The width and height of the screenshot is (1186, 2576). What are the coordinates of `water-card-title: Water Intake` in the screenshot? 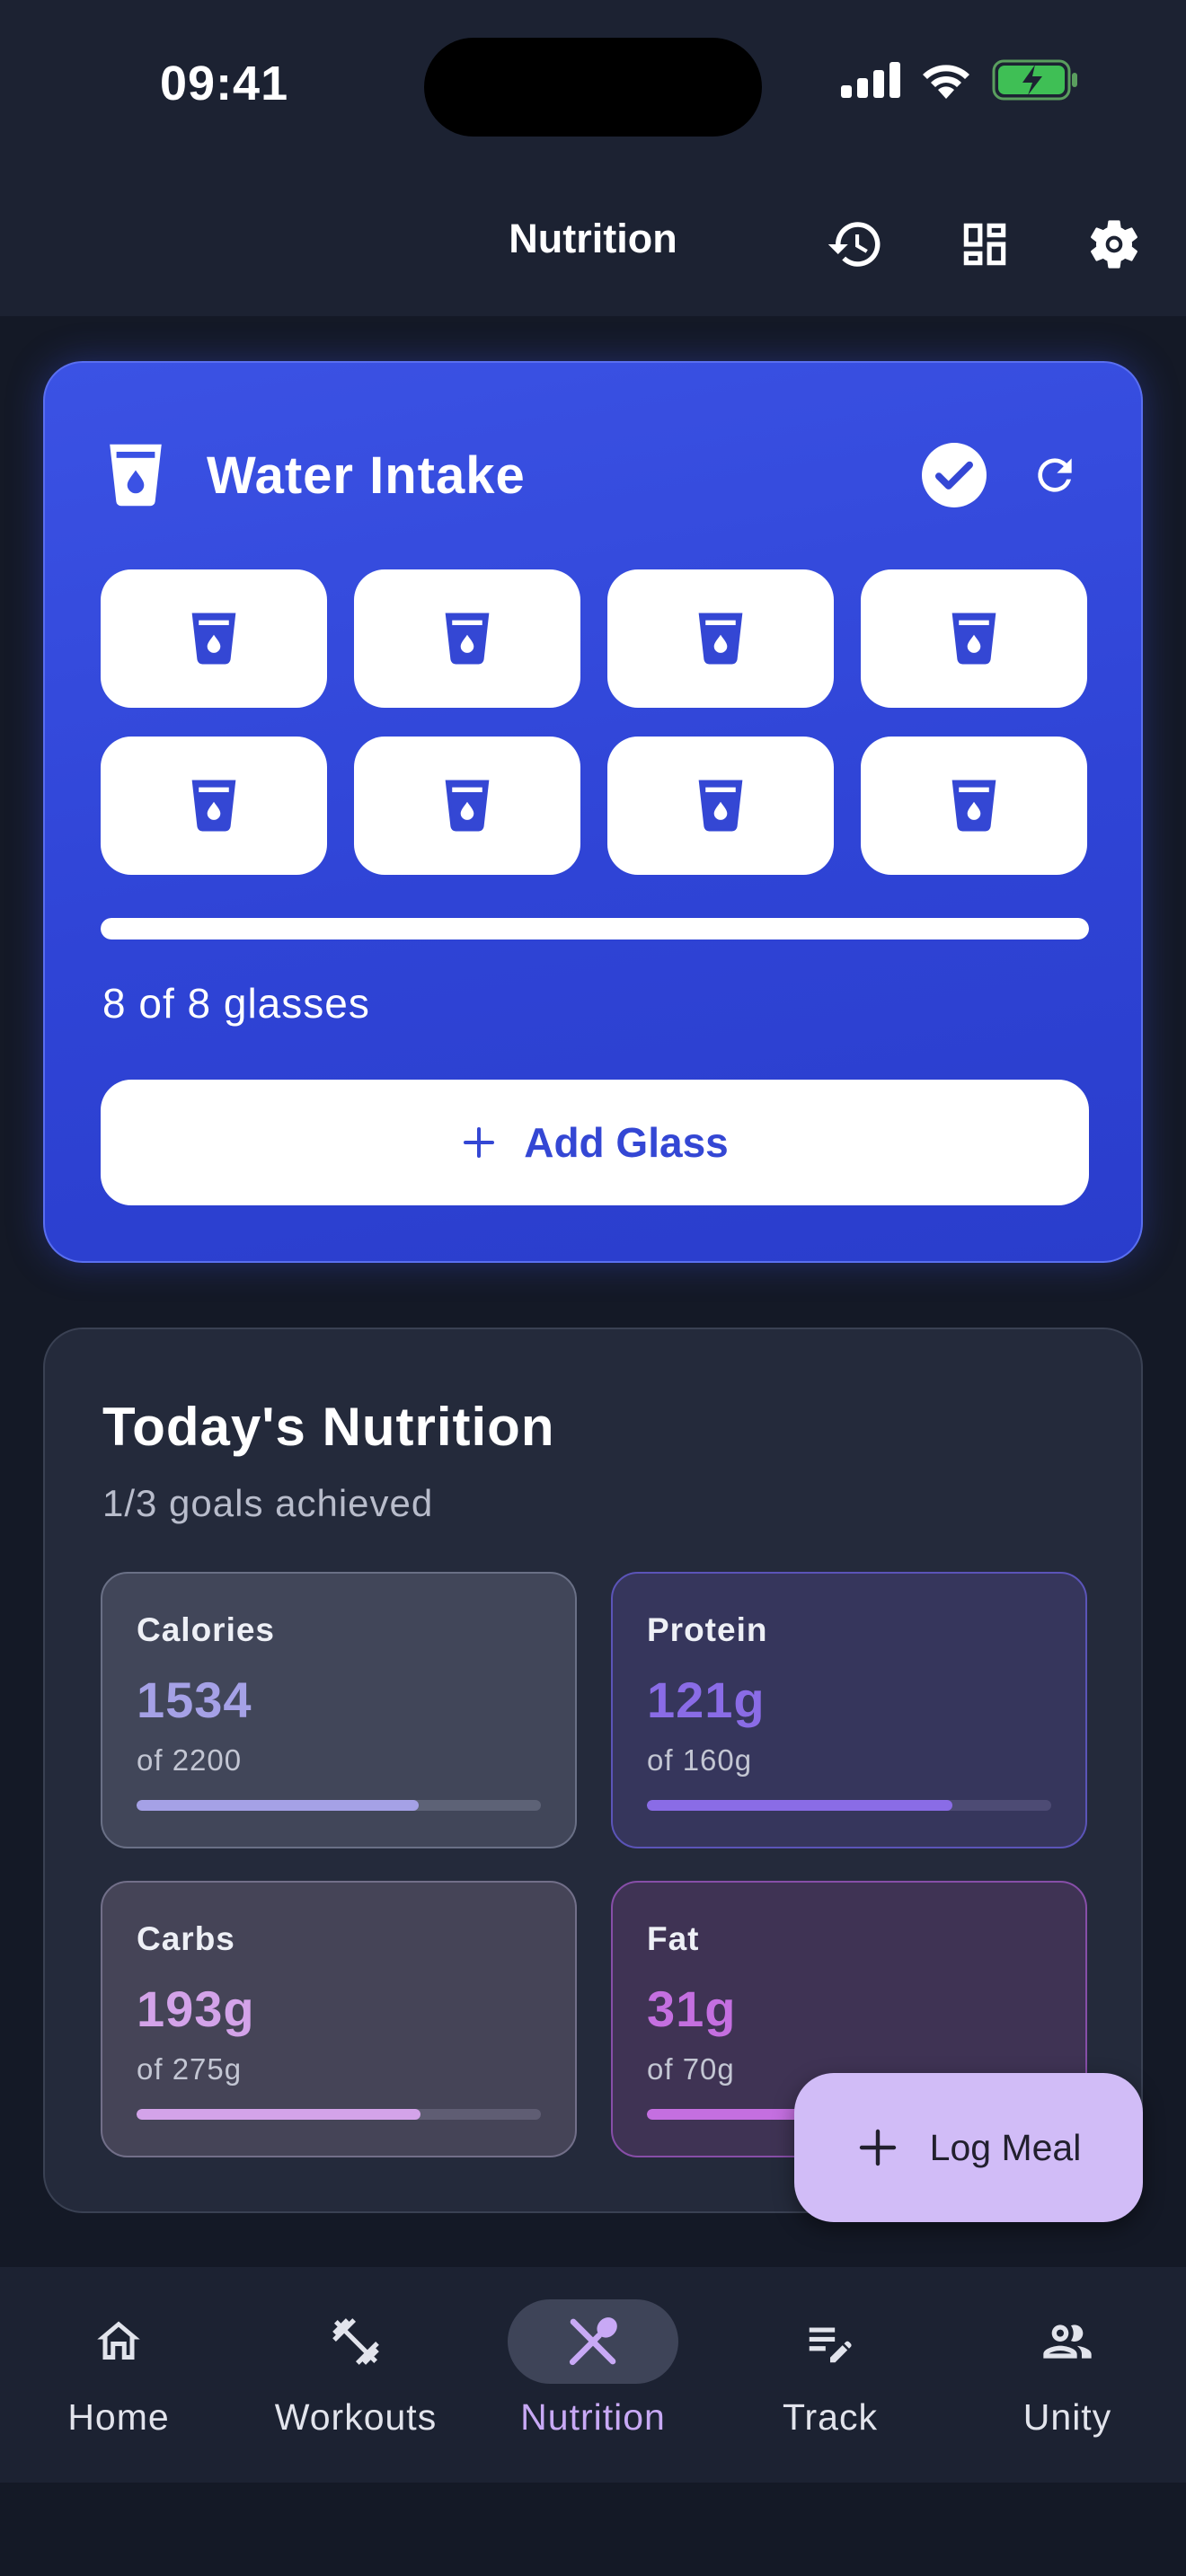 It's located at (366, 475).